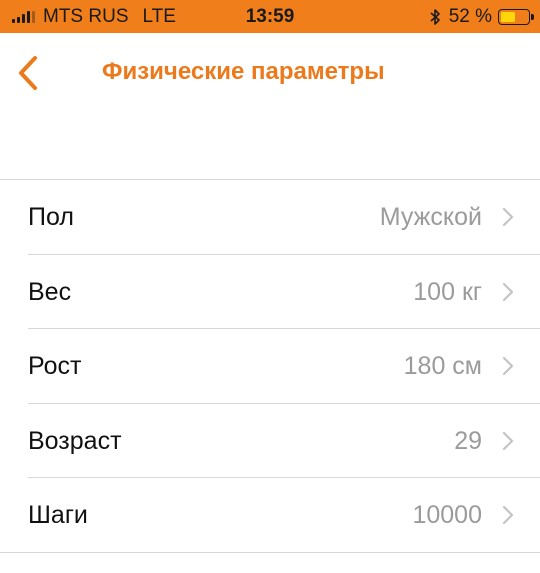 This screenshot has width=540, height=573. I want to click on row-label: Вес, so click(50, 291).